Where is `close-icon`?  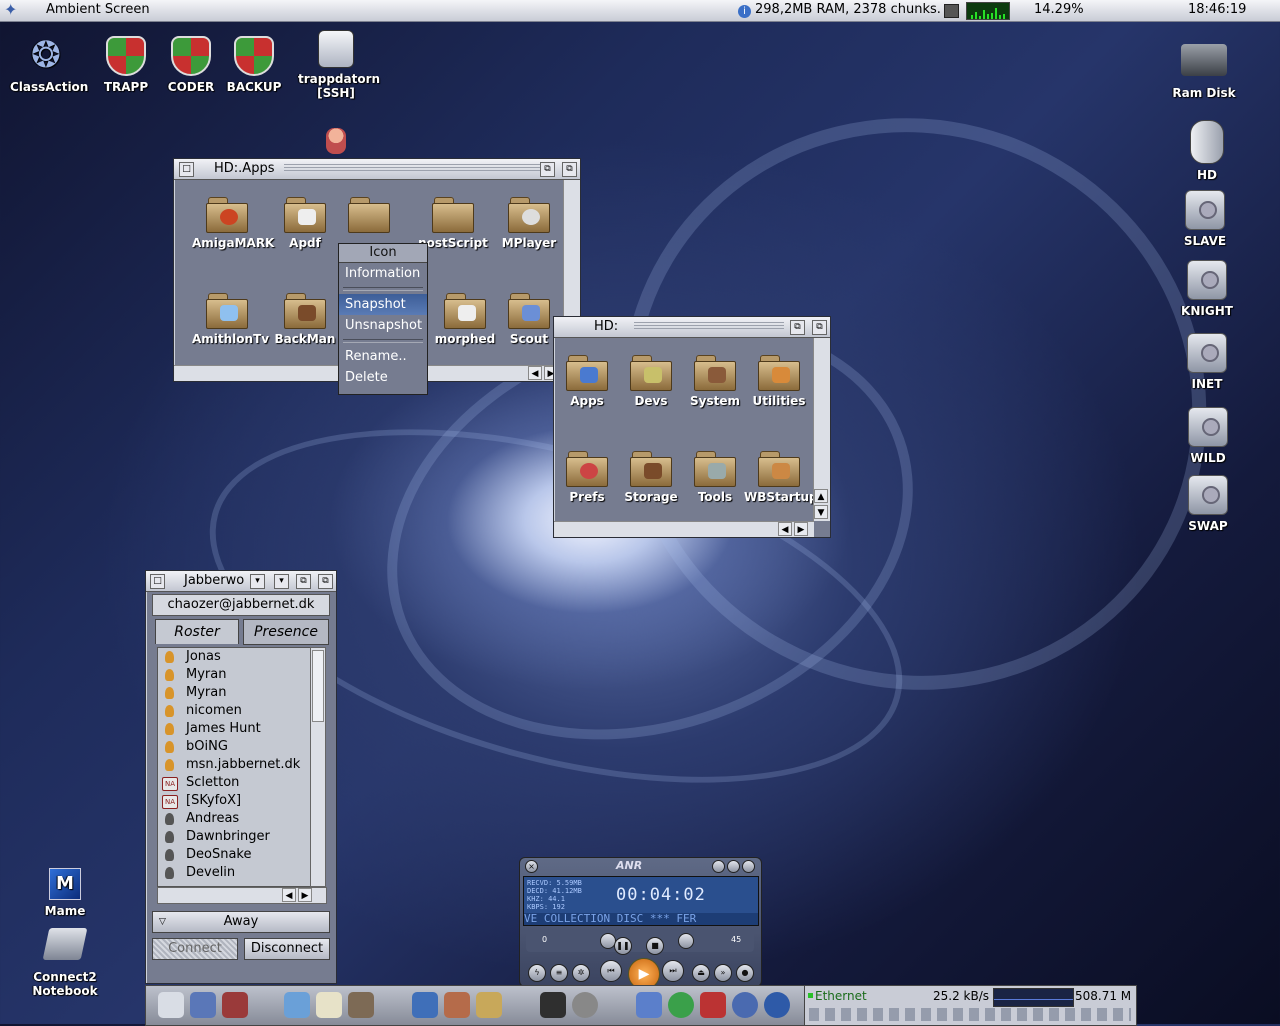
close-icon is located at coordinates (748, 866).